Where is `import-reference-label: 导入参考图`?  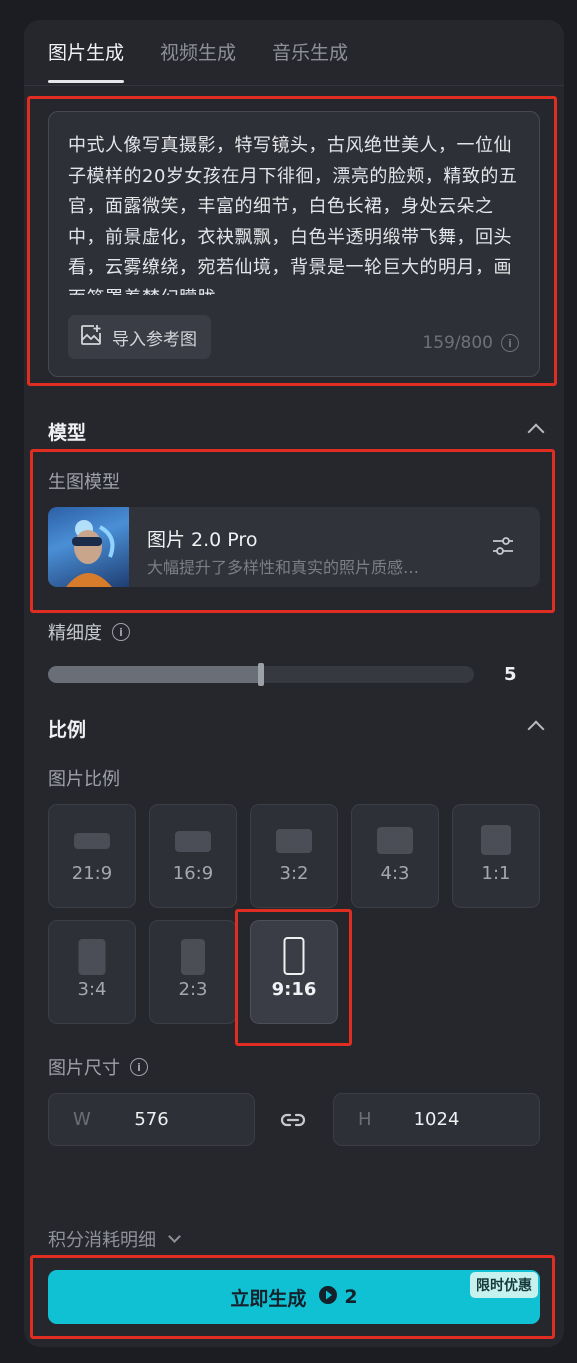 import-reference-label: 导入参考图 is located at coordinates (154, 339).